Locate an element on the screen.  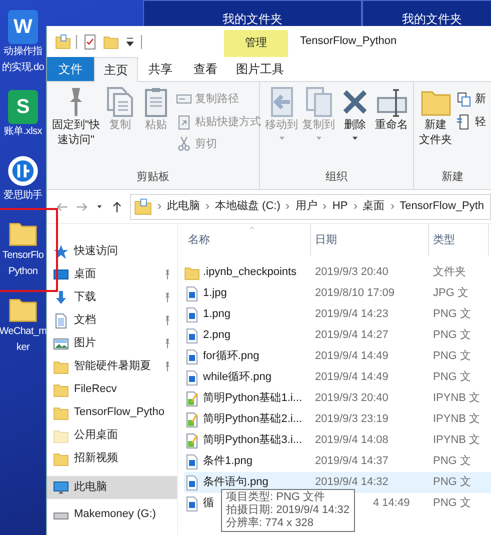
file-name: while循环.png is located at coordinates (237, 378).